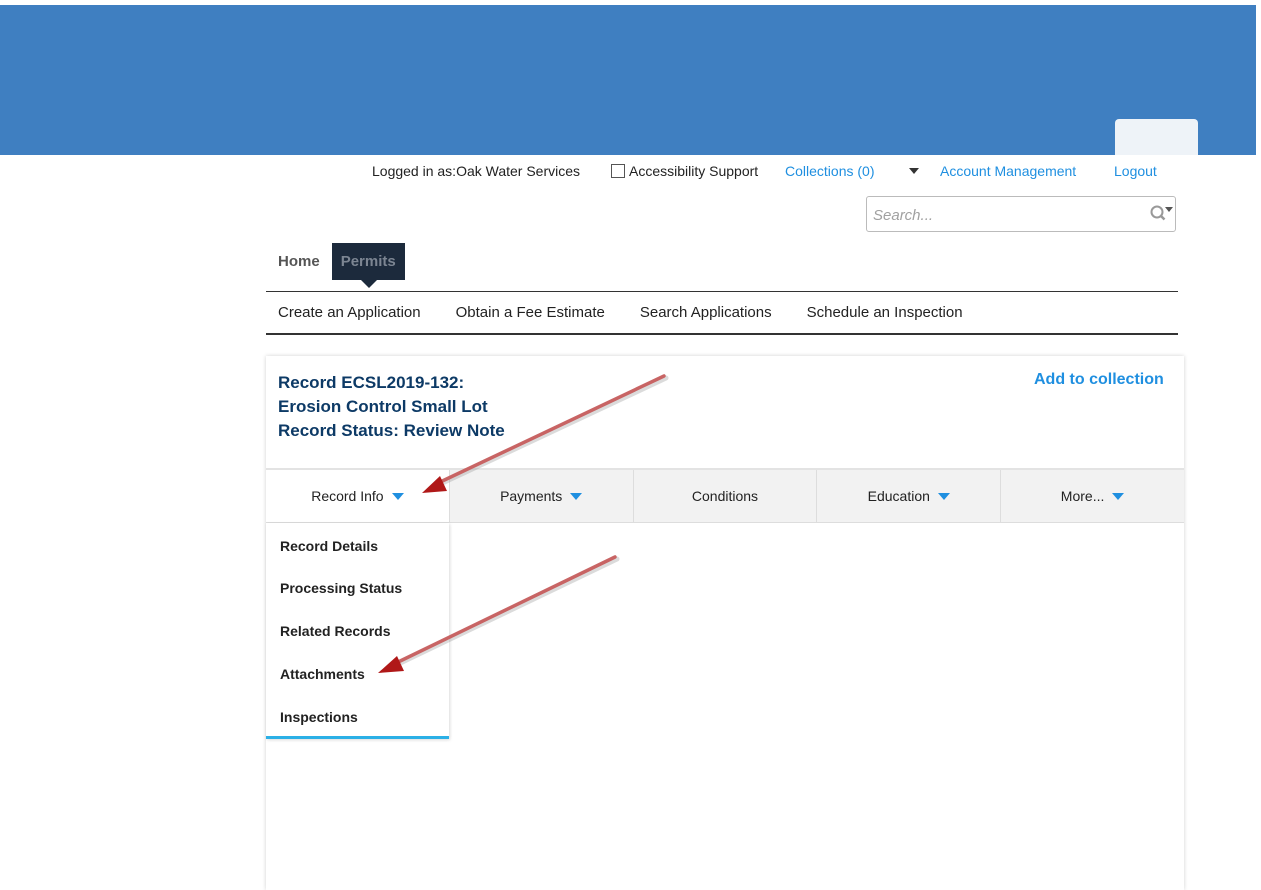  Describe the element at coordinates (694, 171) in the screenshot. I see `accessibility-label: Accessibility Support` at that location.